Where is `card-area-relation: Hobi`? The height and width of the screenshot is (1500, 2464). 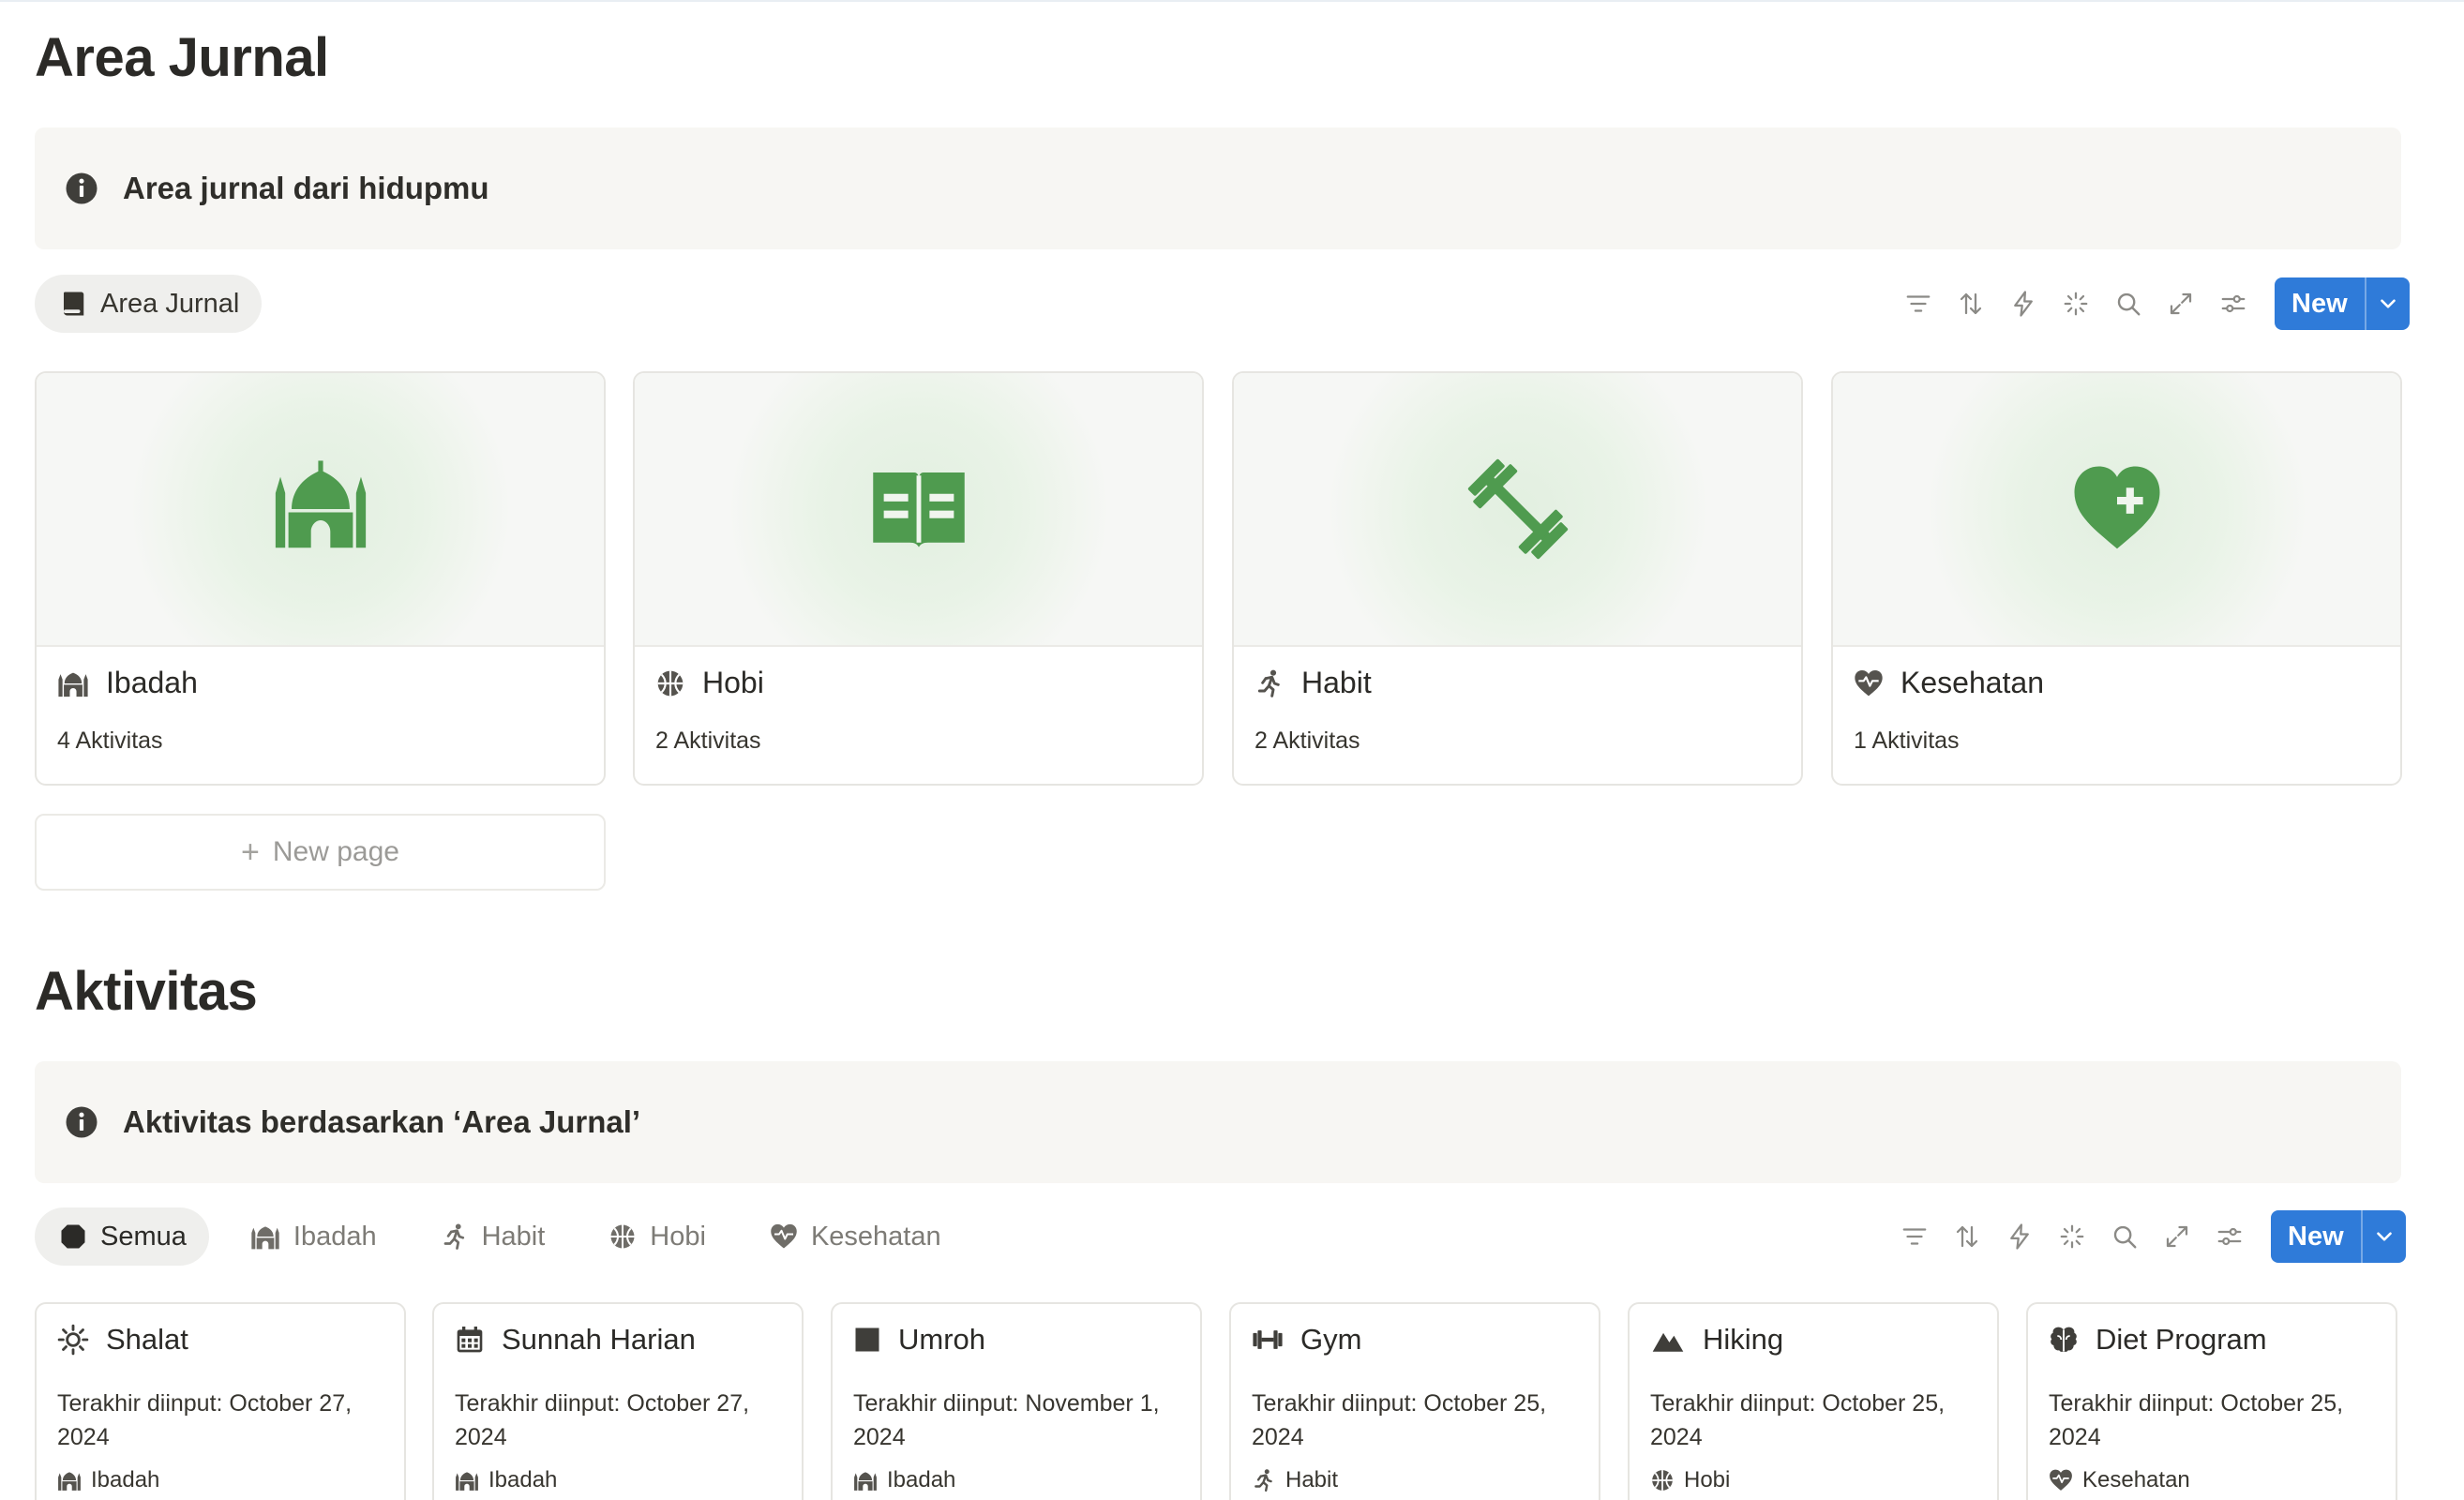 card-area-relation: Hobi is located at coordinates (1690, 1480).